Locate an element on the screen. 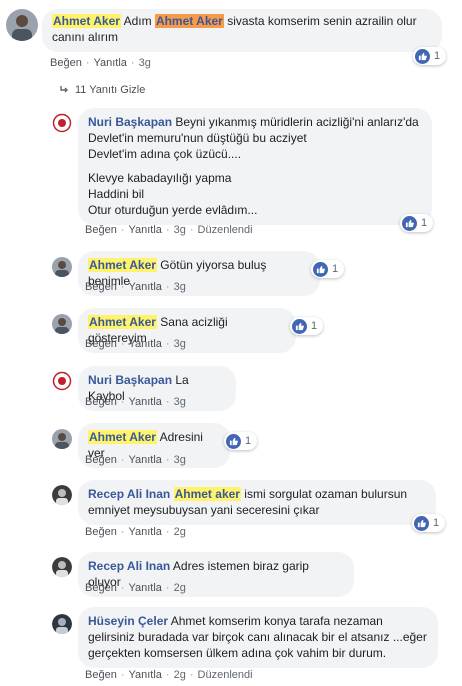 Image resolution: width=462 pixels, height=686 pixels. comment-actions: Beğen · Yanıtla · 3g is located at coordinates (100, 63).